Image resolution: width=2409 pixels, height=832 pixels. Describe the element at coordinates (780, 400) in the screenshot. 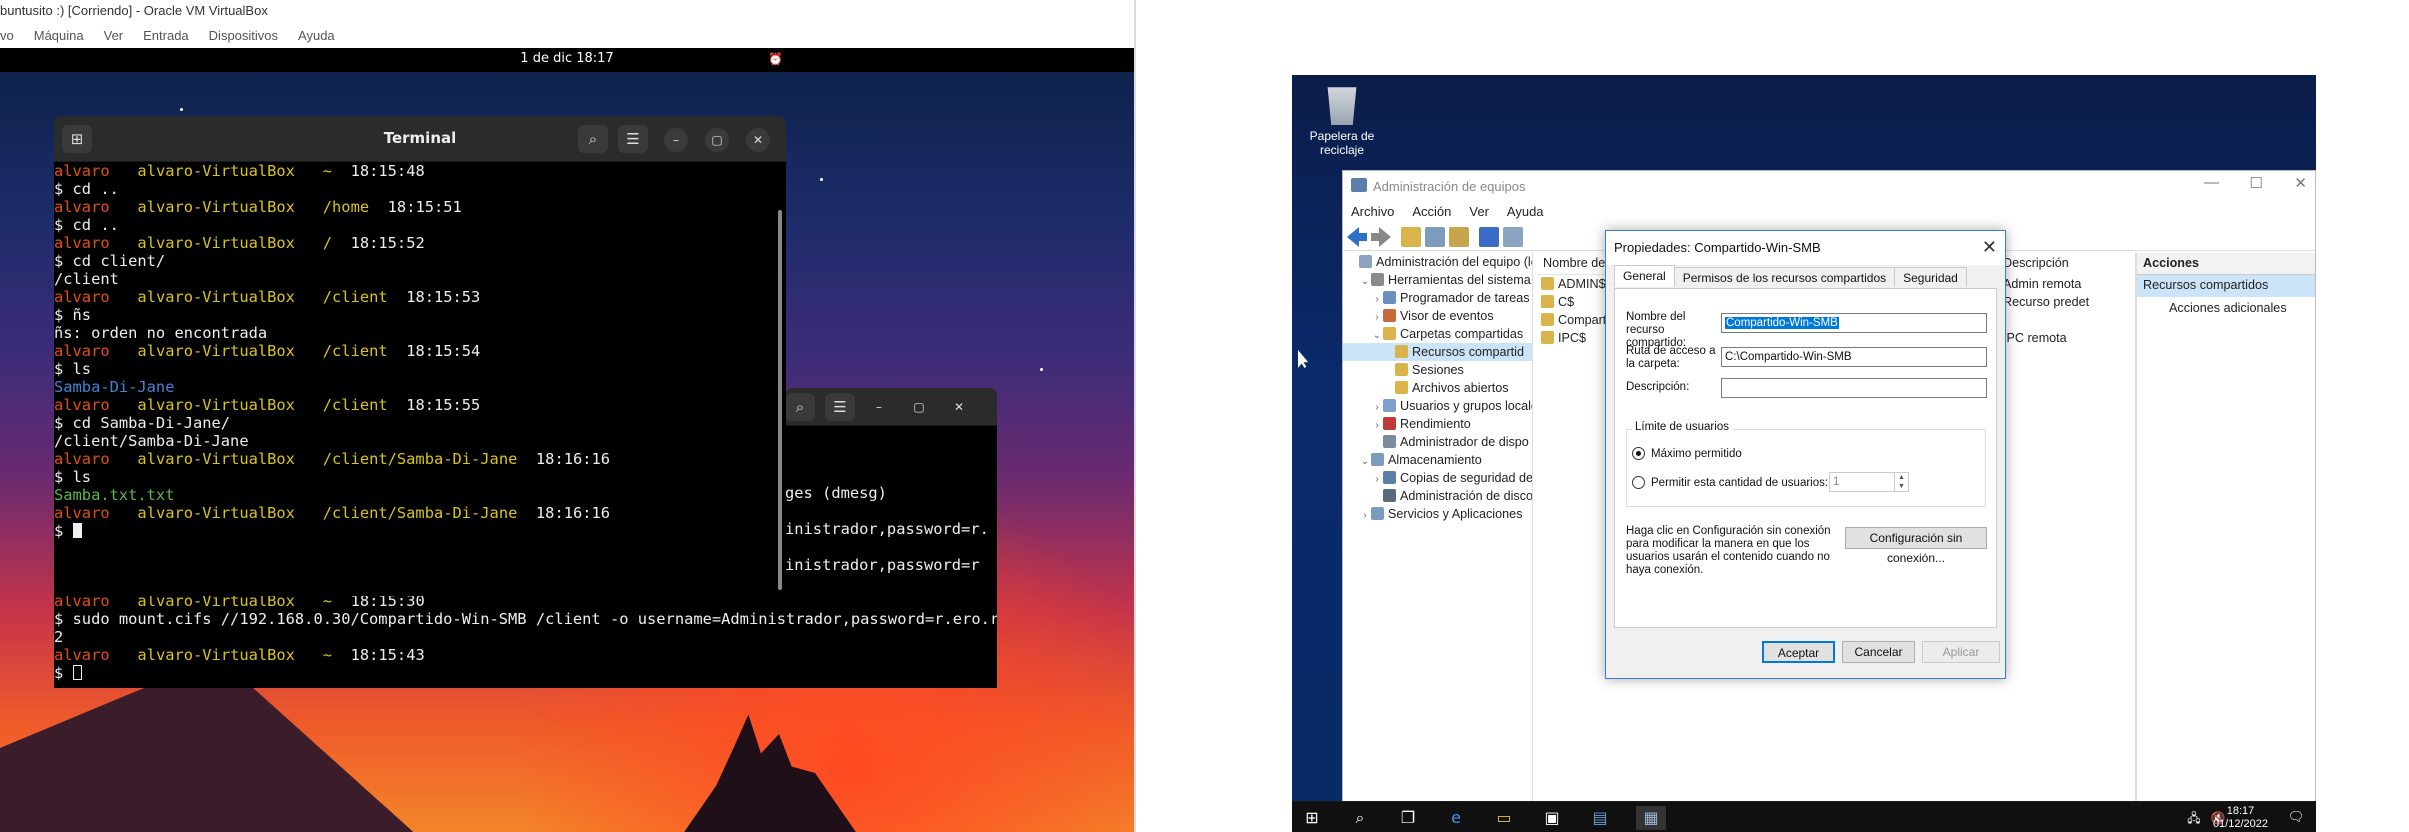

I see `terminal-scrollbar` at that location.